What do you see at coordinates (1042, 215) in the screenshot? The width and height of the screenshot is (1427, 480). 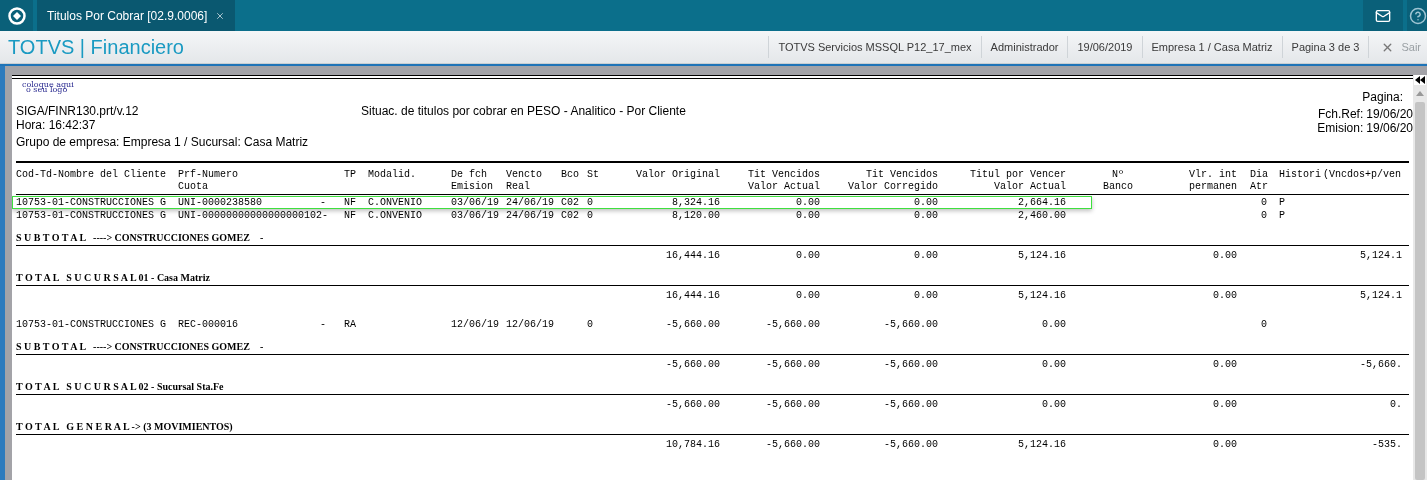 I see `table-cell: 2,460.00` at bounding box center [1042, 215].